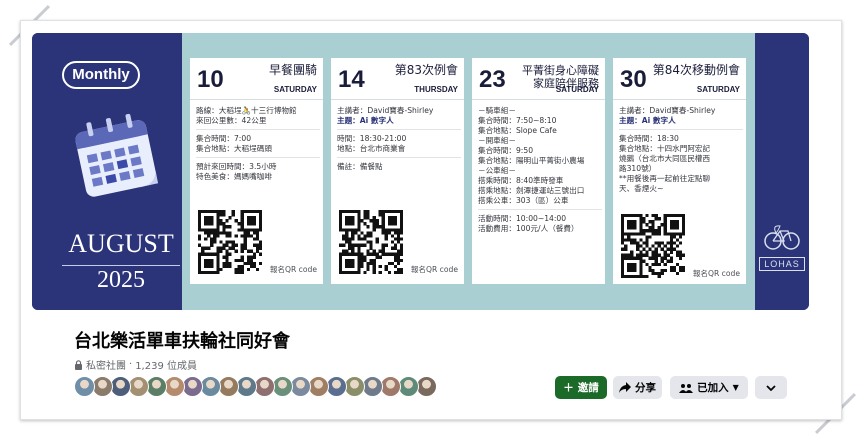 This screenshot has height=441, width=864. Describe the element at coordinates (101, 75) in the screenshot. I see `monthly-badge: Monthly` at that location.